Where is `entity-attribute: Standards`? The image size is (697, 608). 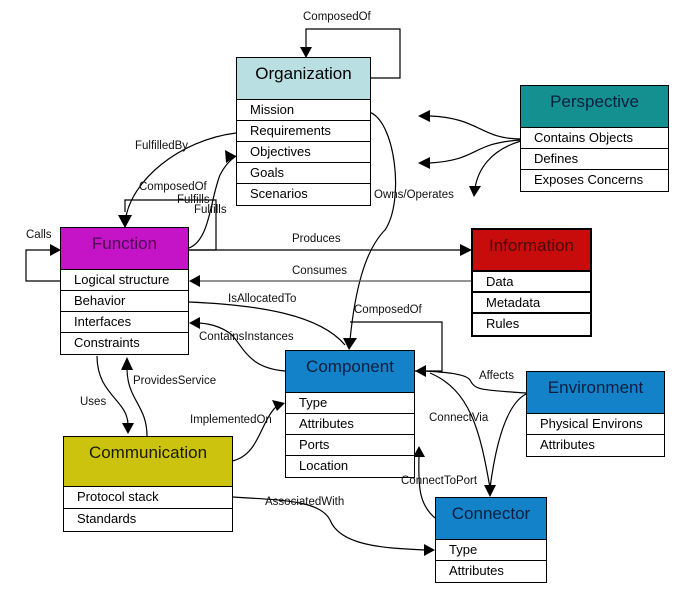 entity-attribute: Standards is located at coordinates (107, 518).